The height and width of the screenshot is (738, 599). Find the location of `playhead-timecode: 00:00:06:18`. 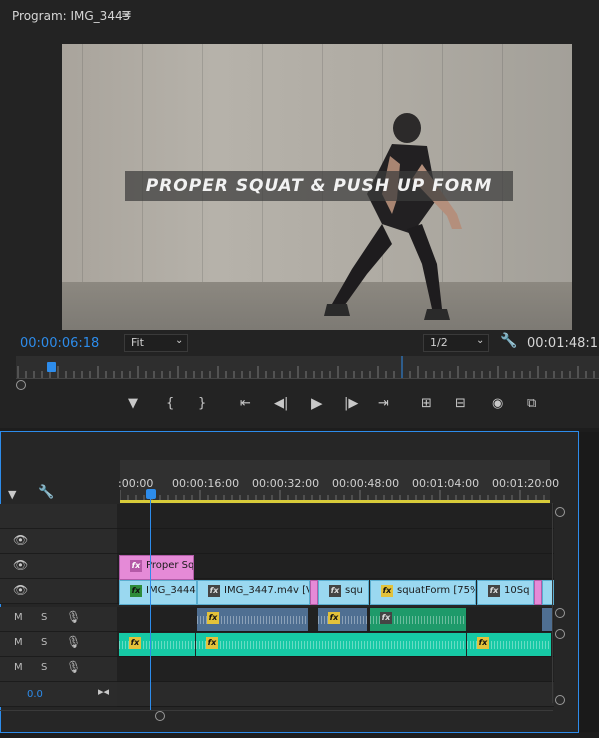

playhead-timecode: 00:00:06:18 is located at coordinates (59, 343).